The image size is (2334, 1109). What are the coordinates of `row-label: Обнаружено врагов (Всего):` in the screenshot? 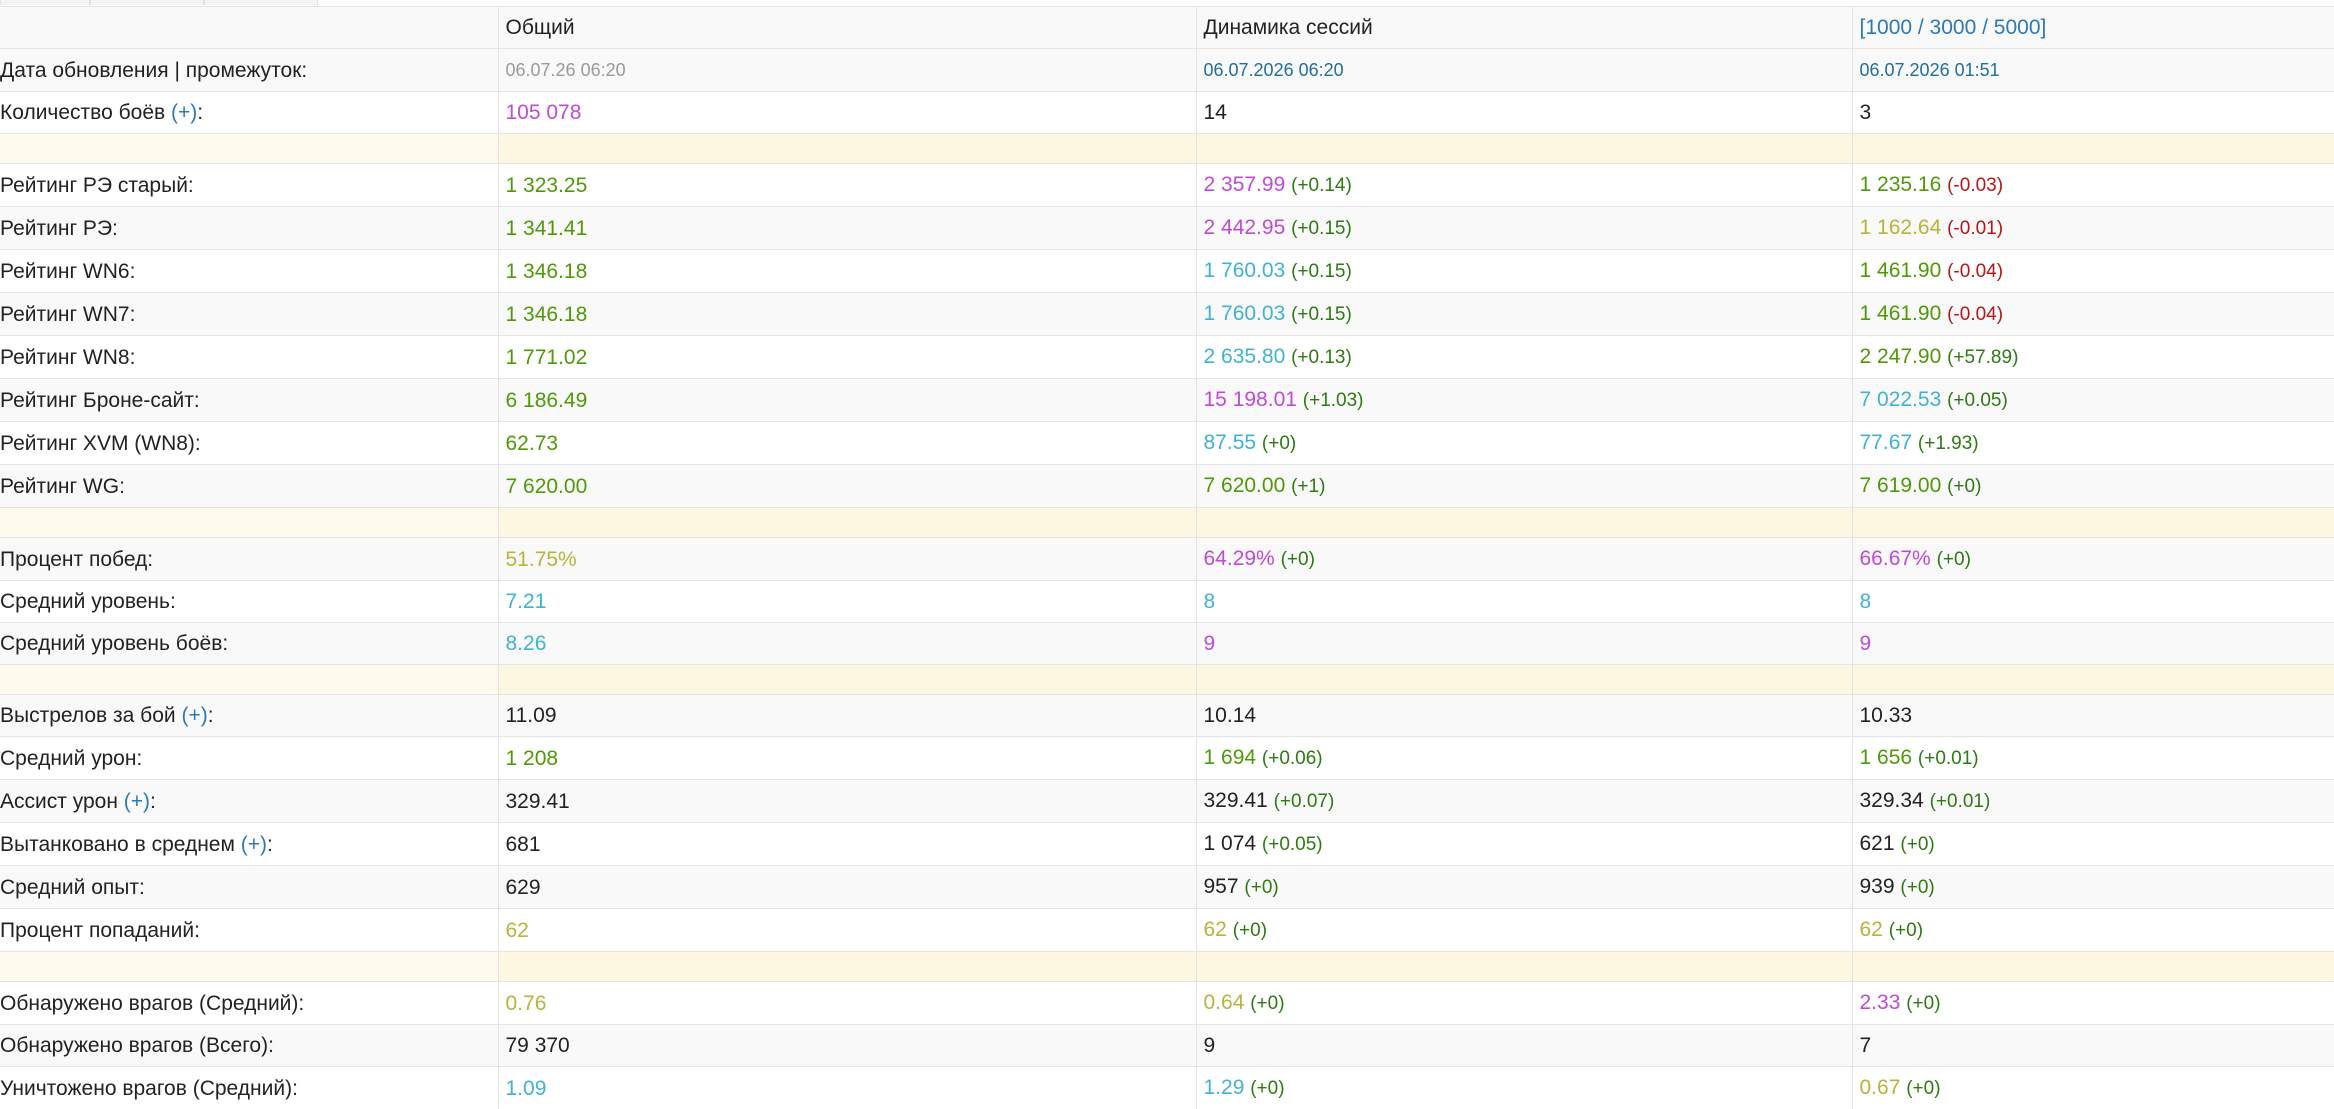 It's located at (249, 1046).